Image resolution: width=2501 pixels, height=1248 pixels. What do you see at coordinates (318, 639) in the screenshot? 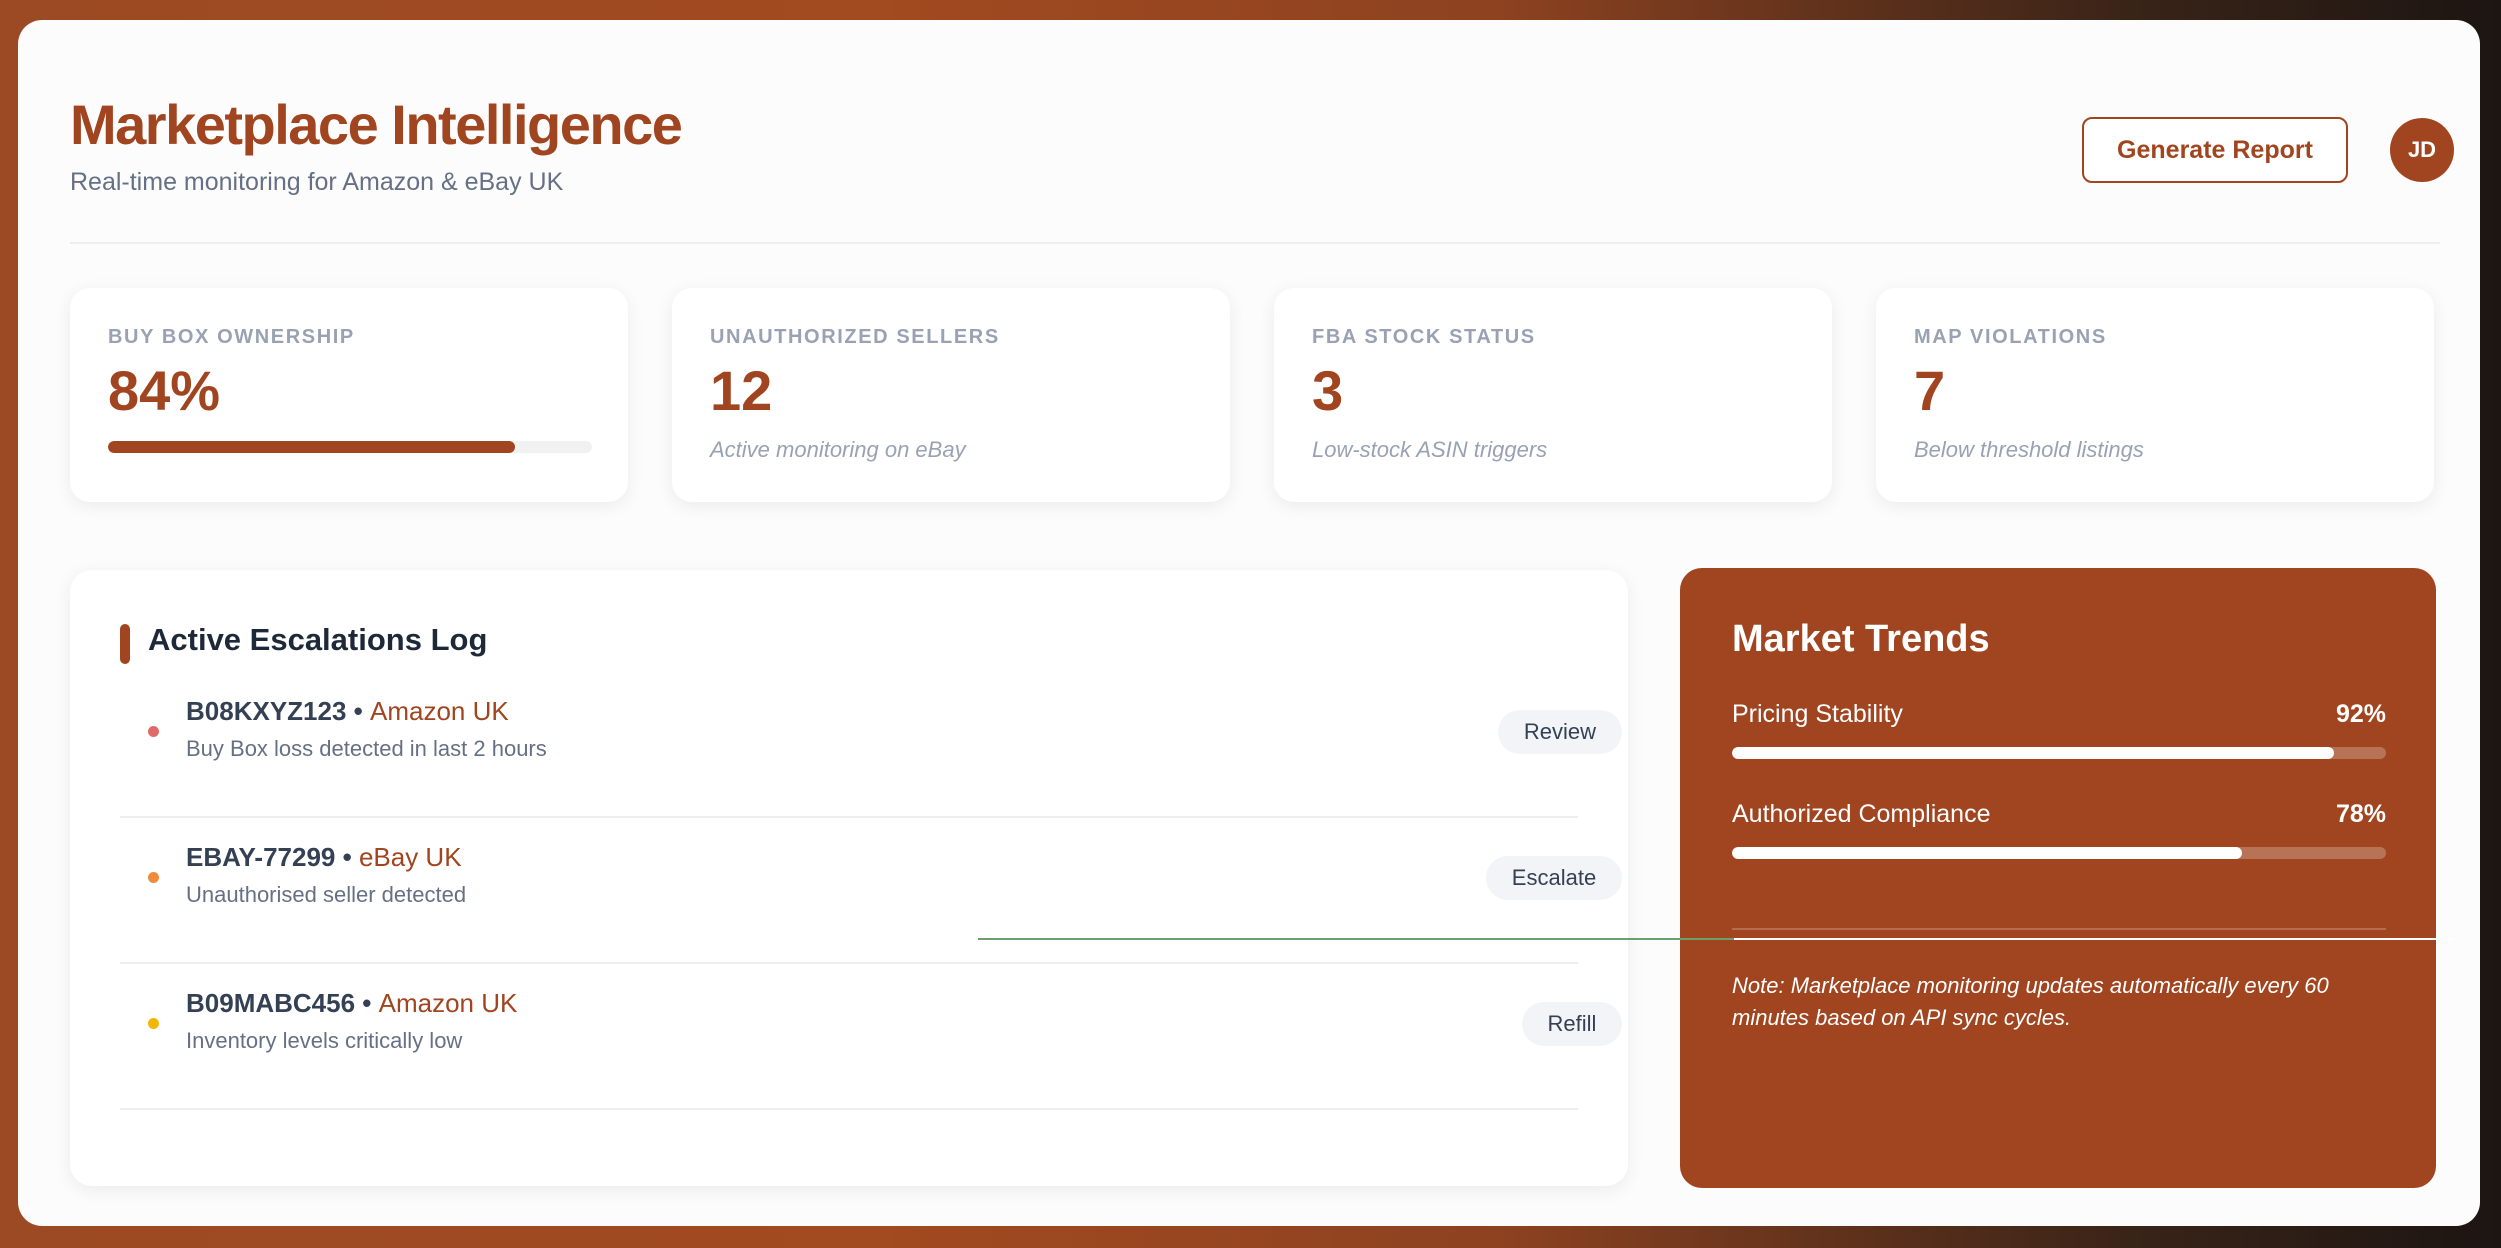
I see `escalations-title: Active Escalations Log` at bounding box center [318, 639].